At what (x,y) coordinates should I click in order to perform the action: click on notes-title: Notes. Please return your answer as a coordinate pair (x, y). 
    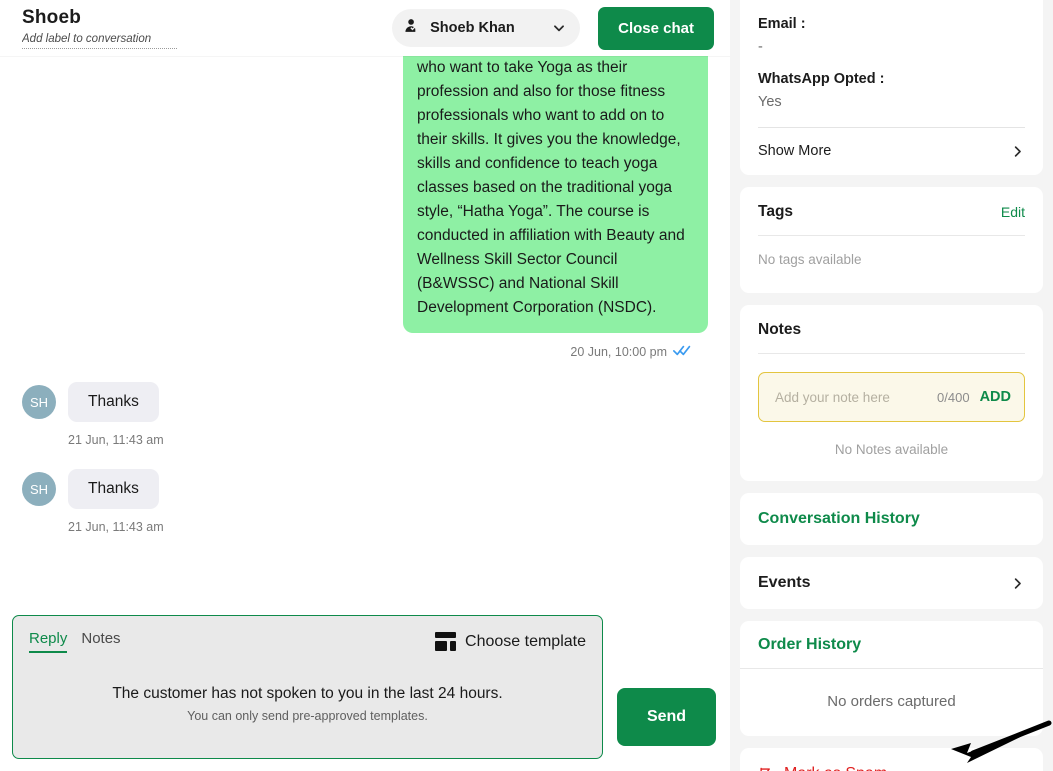
    Looking at the image, I should click on (780, 329).